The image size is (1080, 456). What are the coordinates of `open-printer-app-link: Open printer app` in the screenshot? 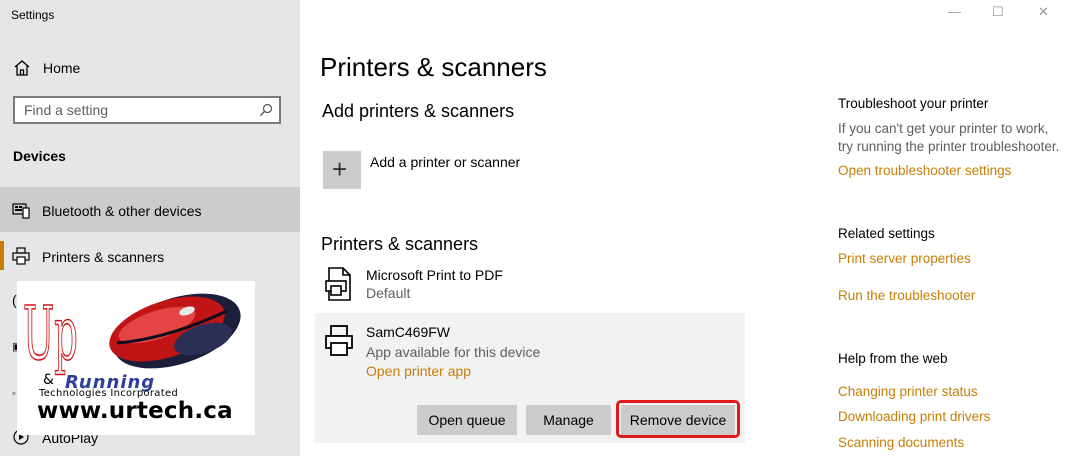 It's located at (418, 371).